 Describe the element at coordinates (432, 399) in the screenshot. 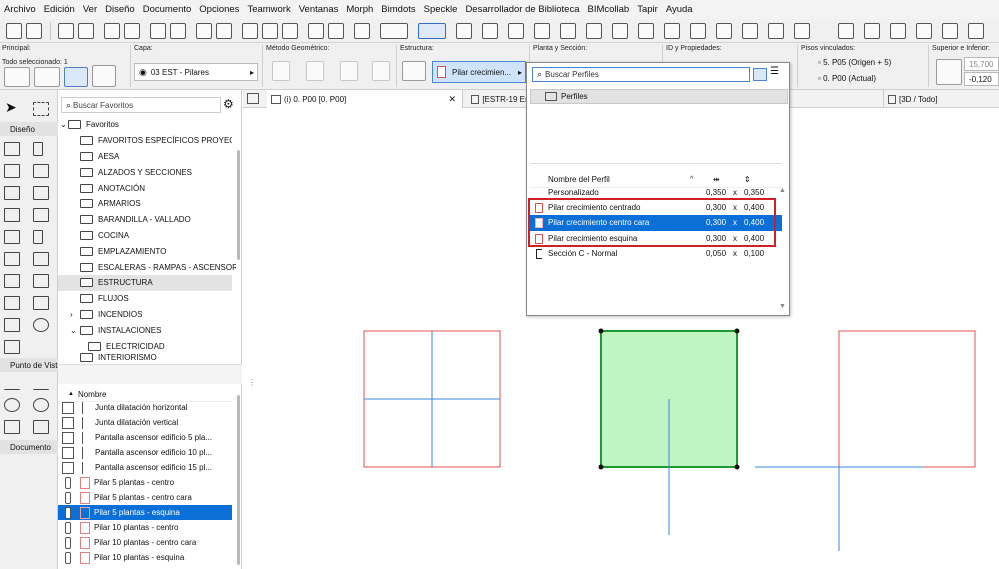

I see `column-centered` at that location.